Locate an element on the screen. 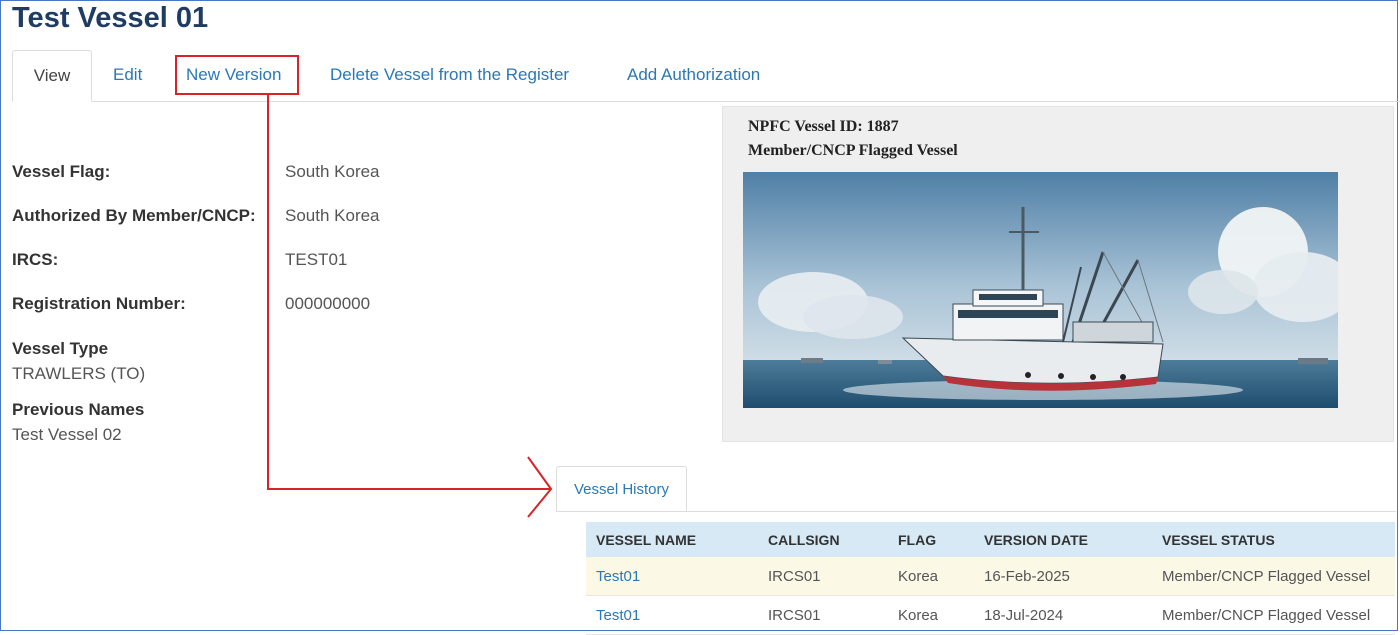 This screenshot has height=635, width=1400. vessel-flag-label: Vessel Flag: is located at coordinates (61, 171).